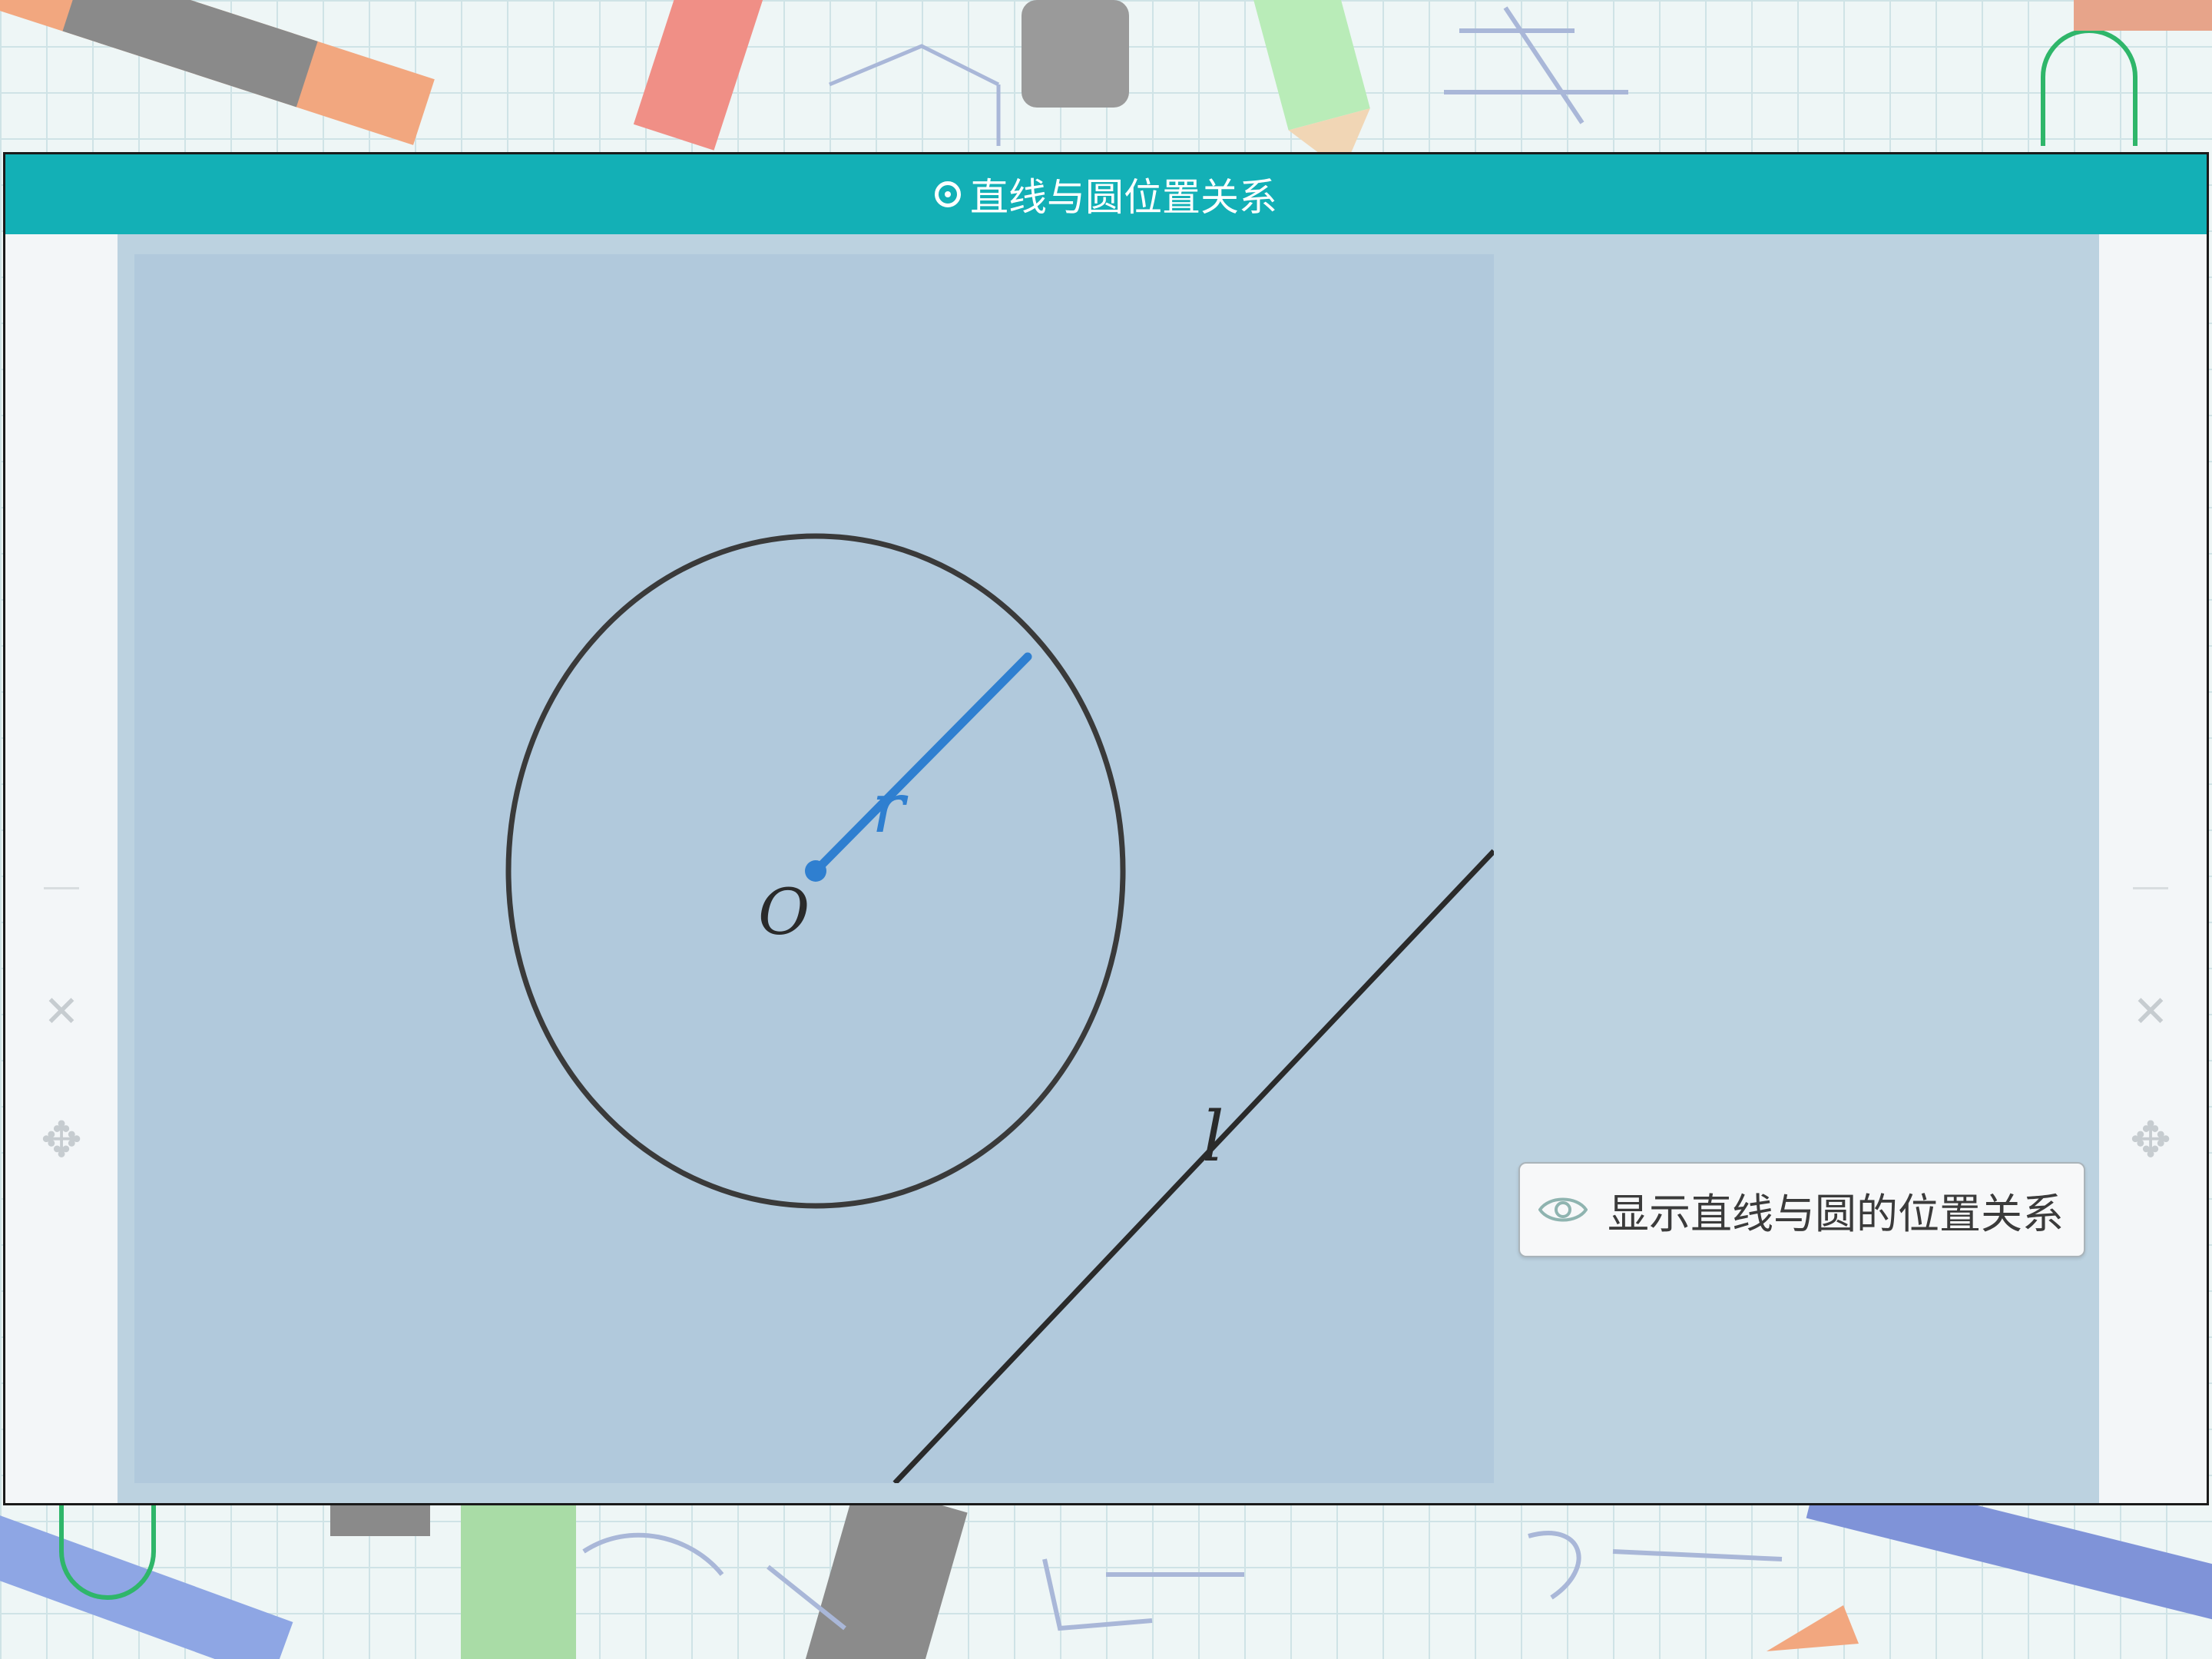  I want to click on line-label: l, so click(1213, 1137).